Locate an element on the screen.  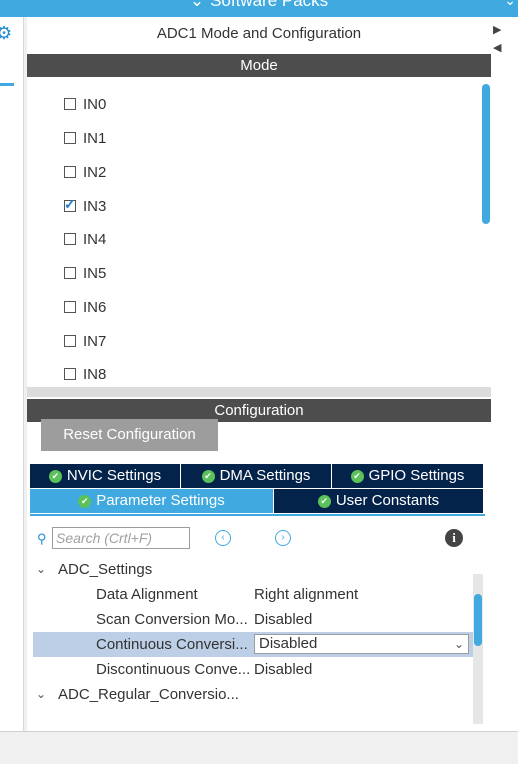
channel-checkbox-checked is located at coordinates (70, 204).